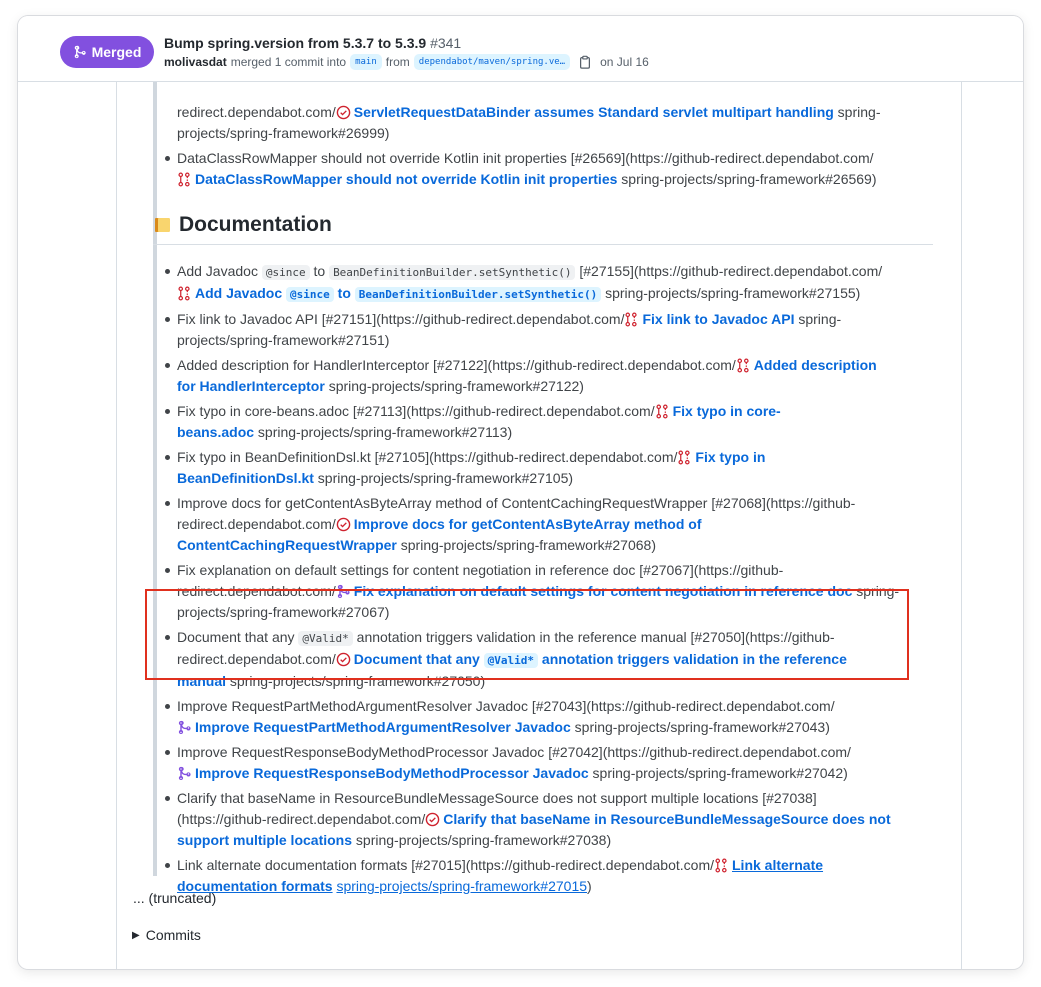 The image size is (1041, 987). I want to click on from-text: from, so click(397, 62).